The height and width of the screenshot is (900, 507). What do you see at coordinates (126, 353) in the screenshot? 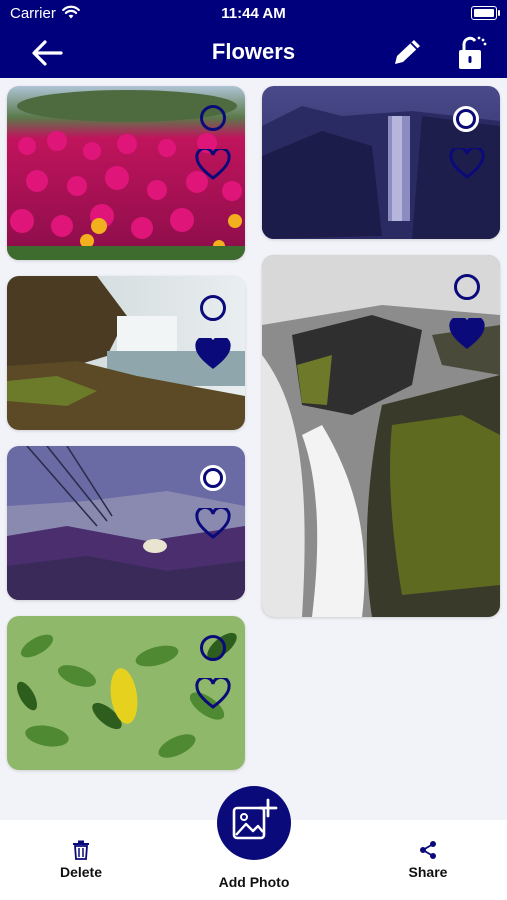
I see `photo-tile-waterfall-shore` at bounding box center [126, 353].